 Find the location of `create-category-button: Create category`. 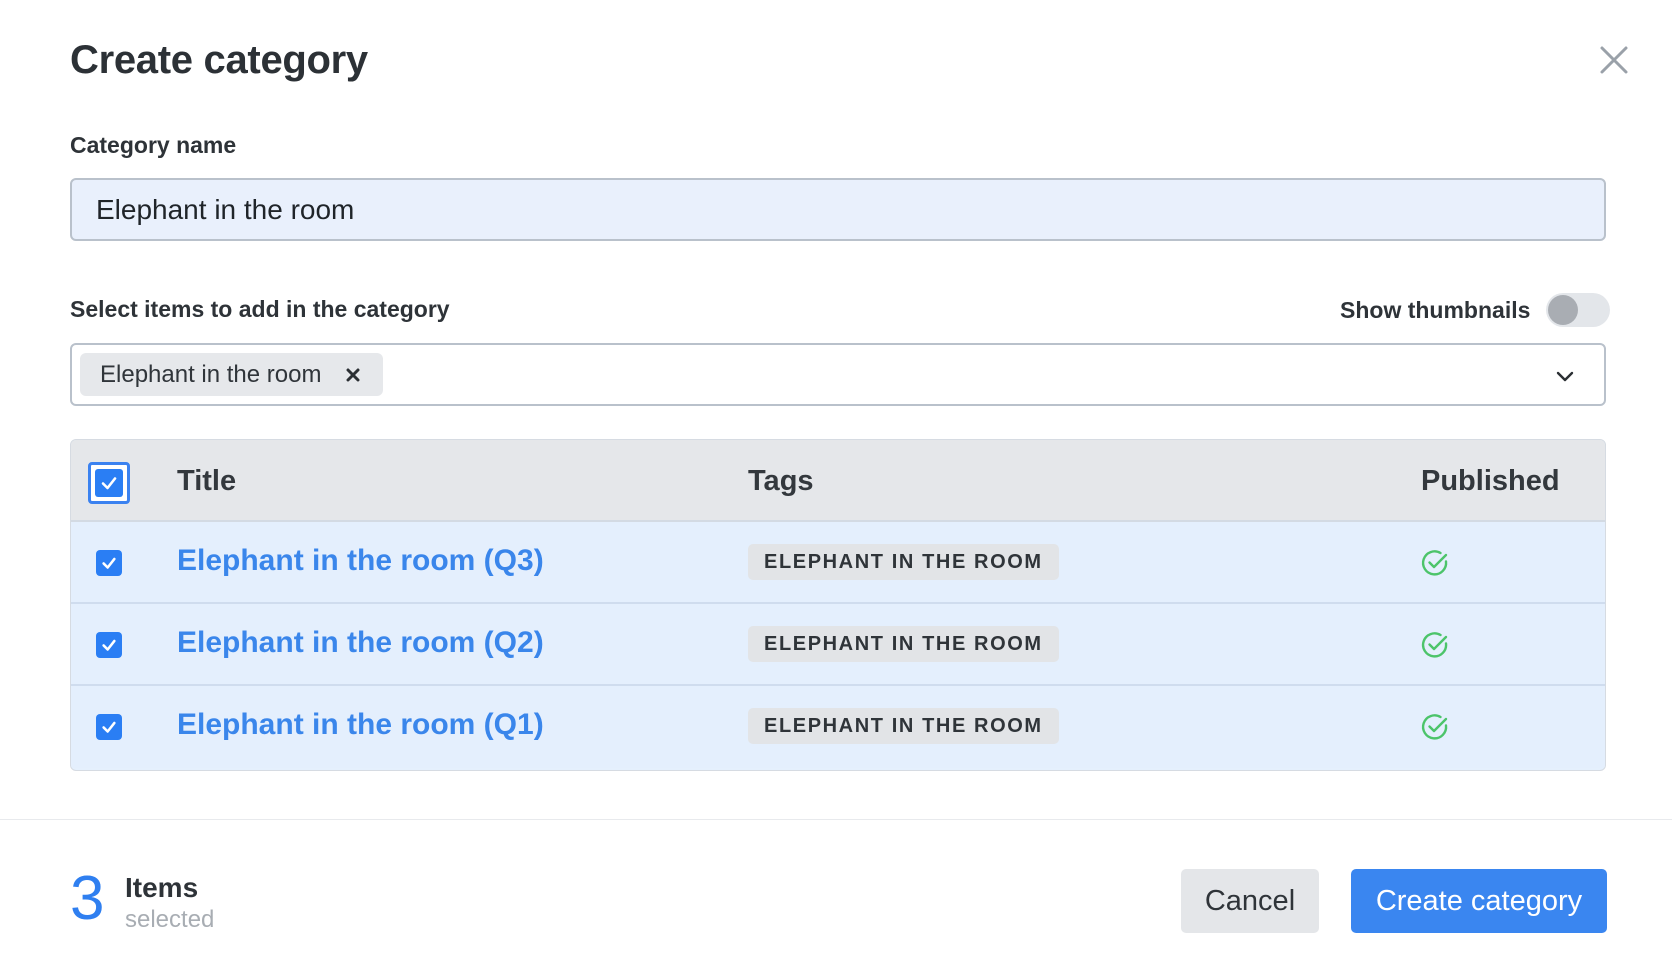

create-category-button: Create category is located at coordinates (1479, 901).